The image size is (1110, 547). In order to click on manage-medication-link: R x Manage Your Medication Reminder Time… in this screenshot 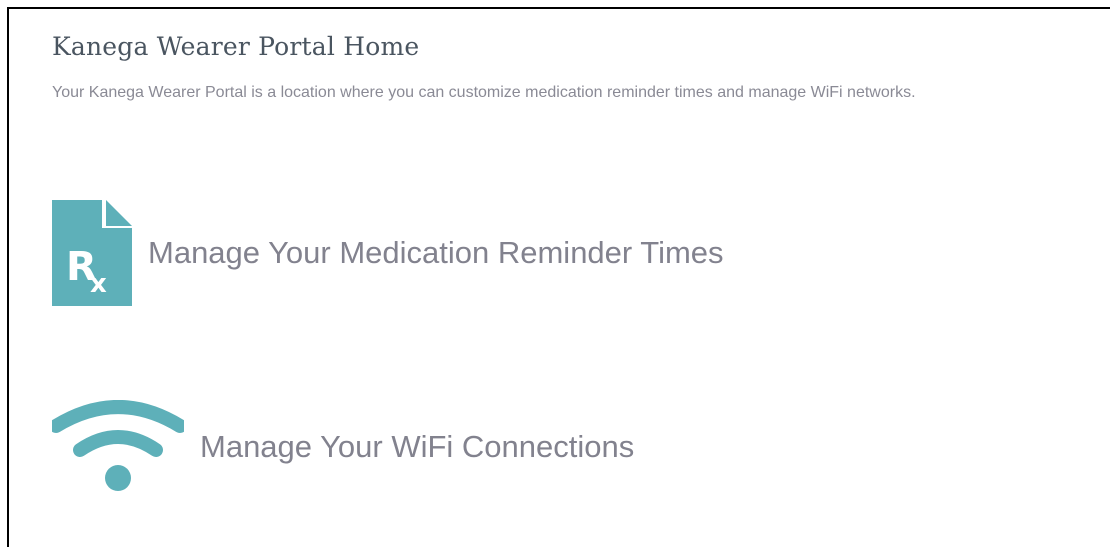, I will do `click(388, 253)`.